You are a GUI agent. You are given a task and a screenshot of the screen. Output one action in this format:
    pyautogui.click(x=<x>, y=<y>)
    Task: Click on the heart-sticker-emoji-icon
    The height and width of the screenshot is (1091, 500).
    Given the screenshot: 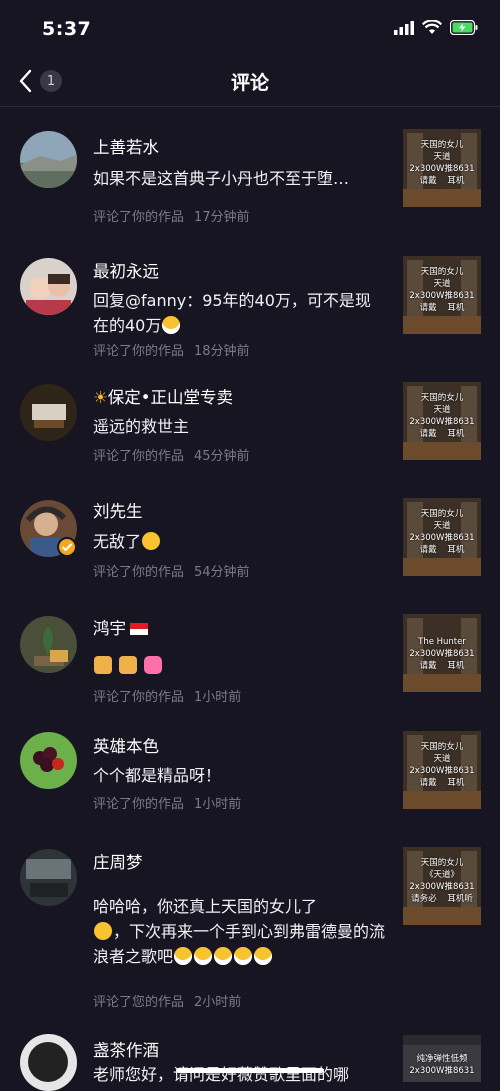 What is the action you would take?
    pyautogui.click(x=153, y=665)
    